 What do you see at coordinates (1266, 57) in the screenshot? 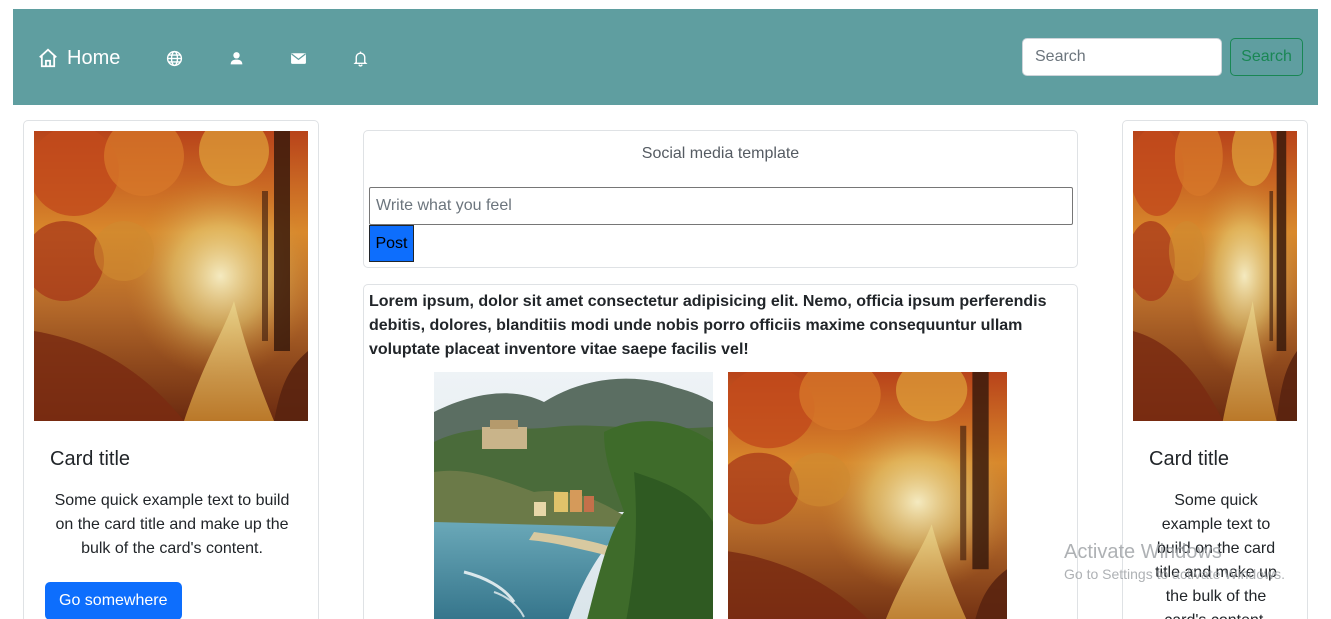
I see `search-button: Search` at bounding box center [1266, 57].